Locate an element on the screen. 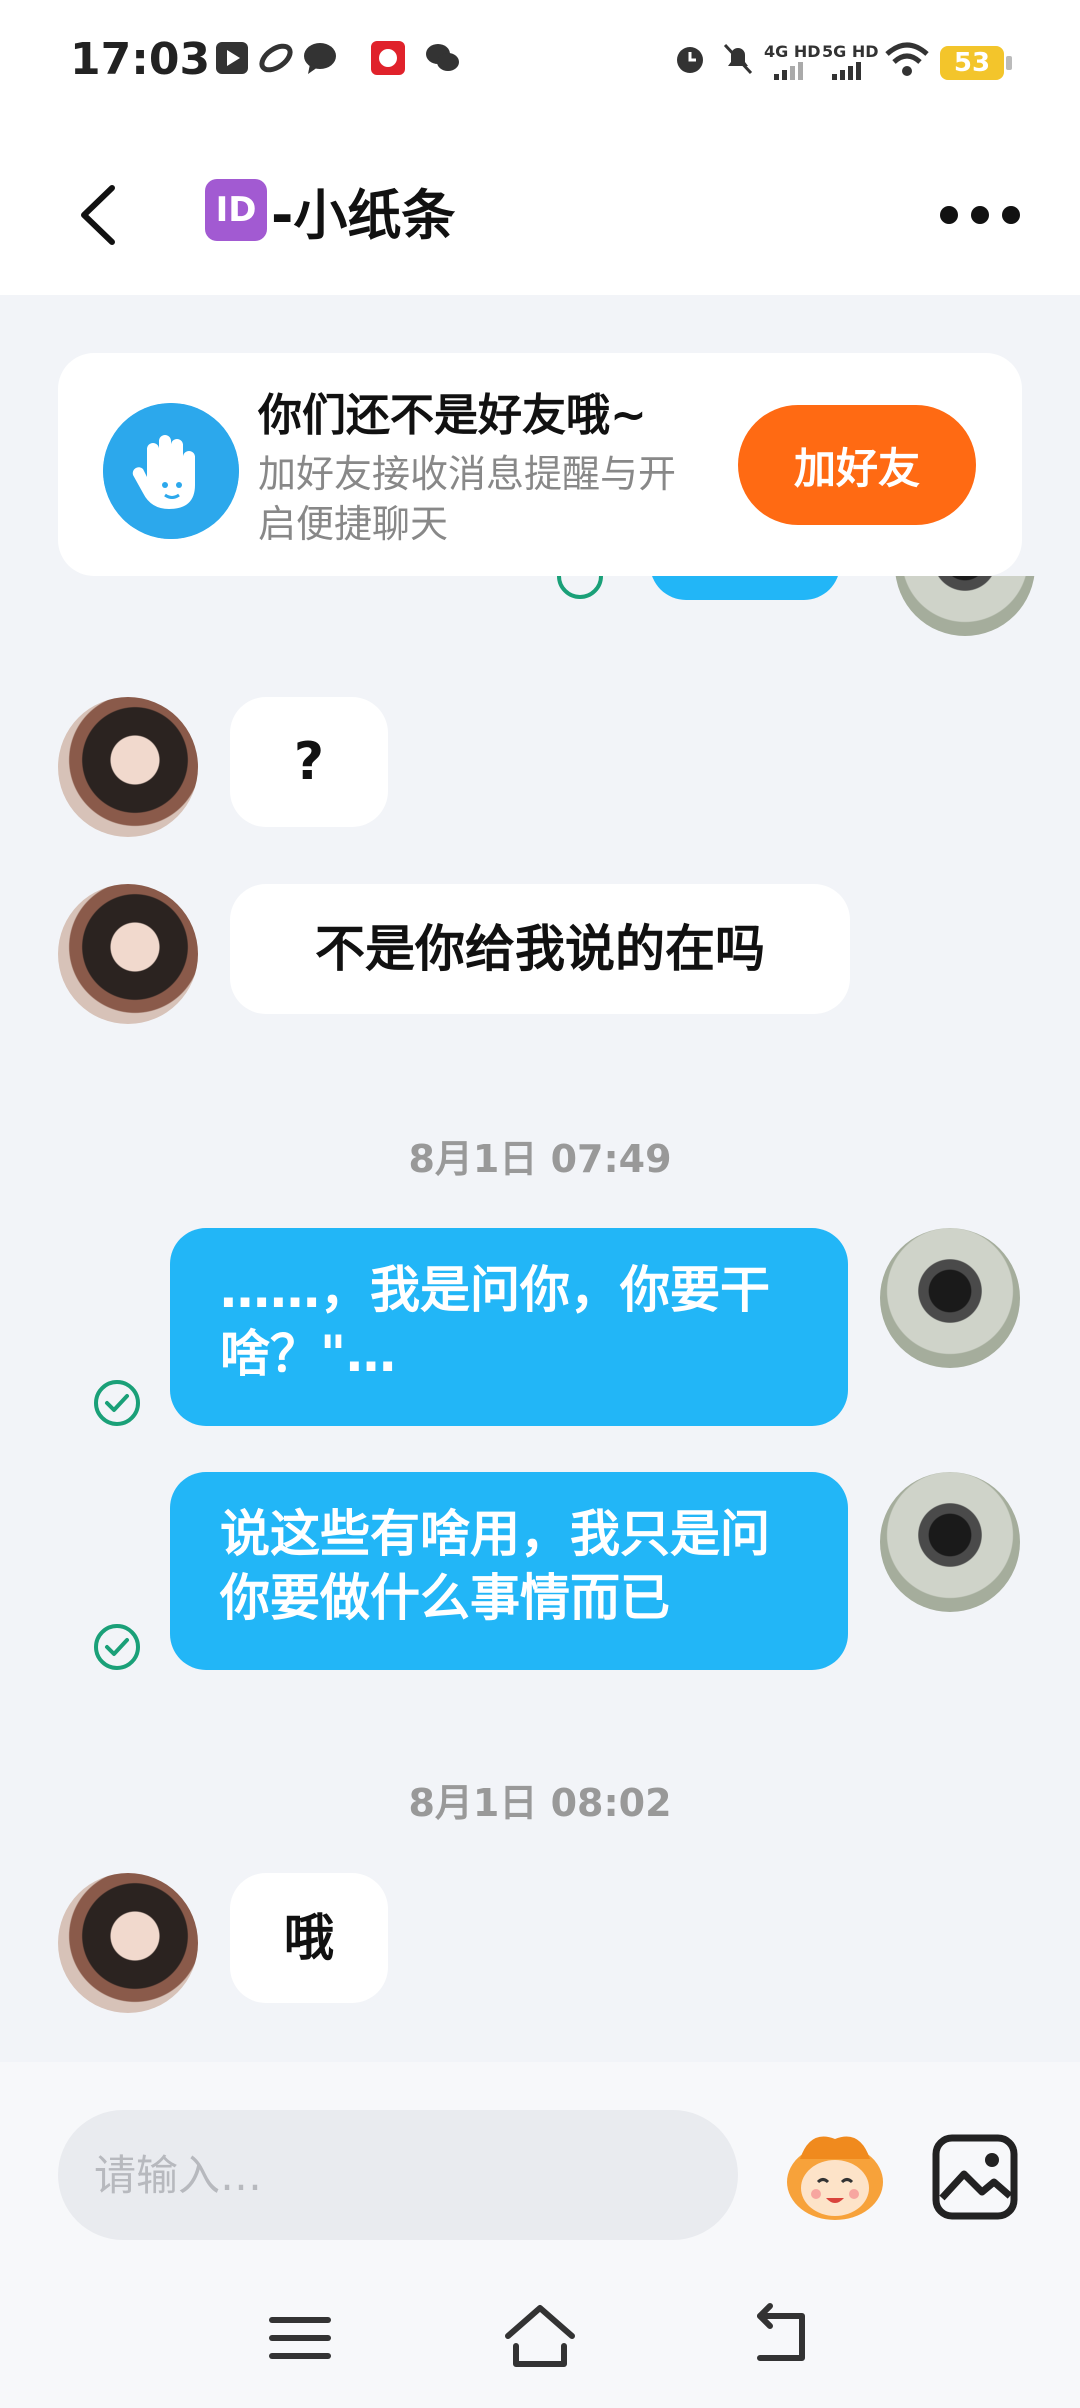  image-icon is located at coordinates (975, 2177).